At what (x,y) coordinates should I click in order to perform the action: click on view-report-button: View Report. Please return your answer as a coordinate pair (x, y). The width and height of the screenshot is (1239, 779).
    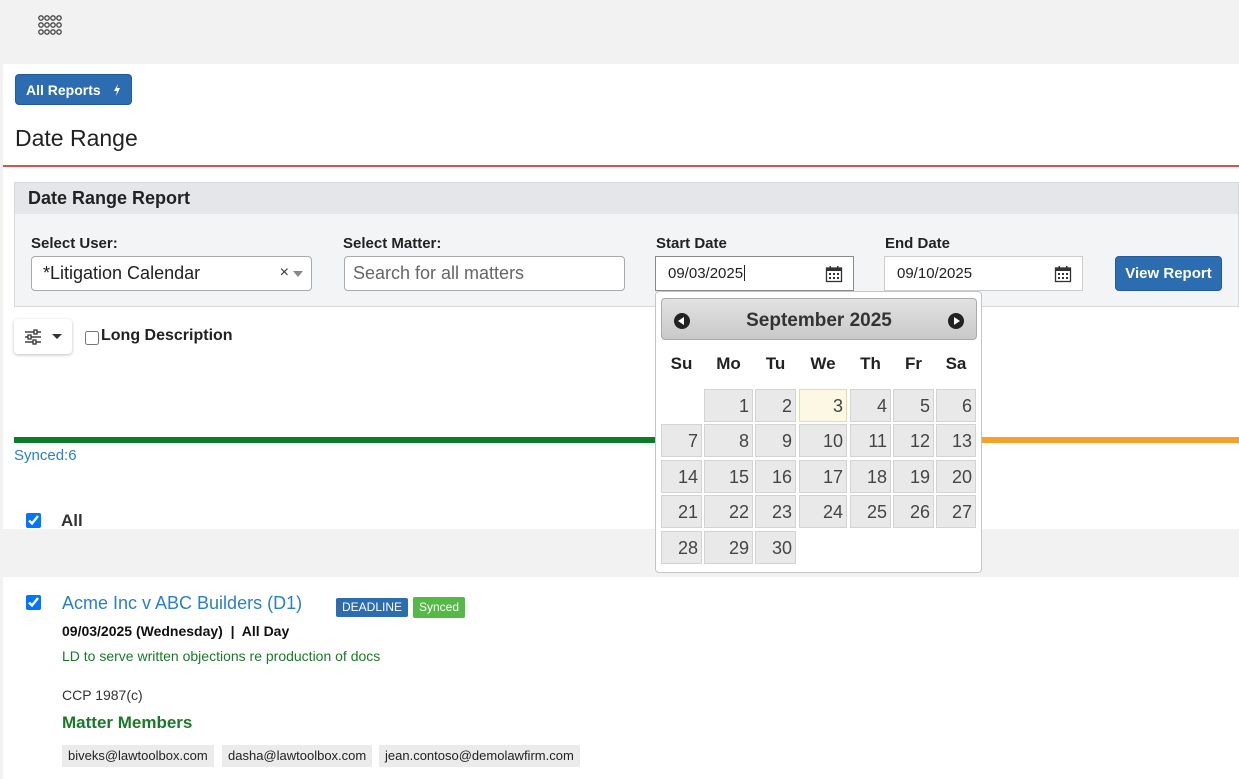
    Looking at the image, I should click on (1168, 273).